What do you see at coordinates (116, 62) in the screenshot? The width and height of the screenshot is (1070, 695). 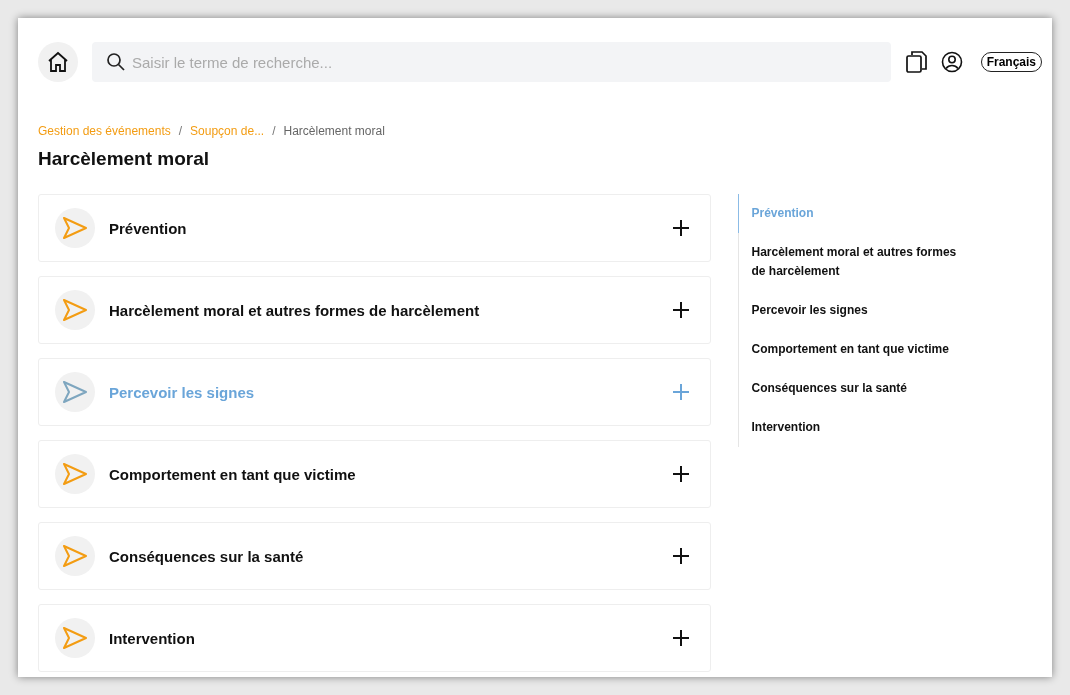 I see `search-icon` at bounding box center [116, 62].